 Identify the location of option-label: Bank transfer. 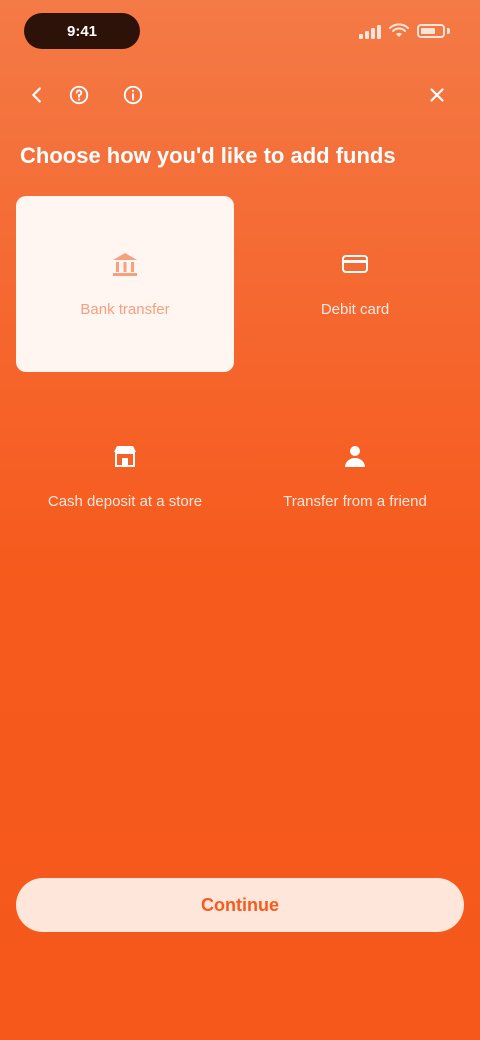
(125, 309).